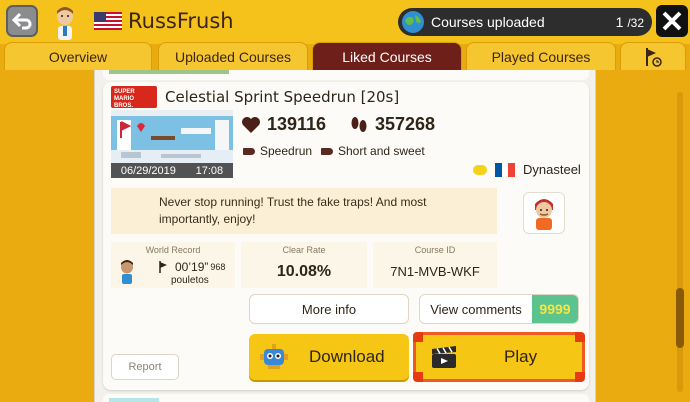  What do you see at coordinates (181, 21) in the screenshot?
I see `username: RussFrush` at bounding box center [181, 21].